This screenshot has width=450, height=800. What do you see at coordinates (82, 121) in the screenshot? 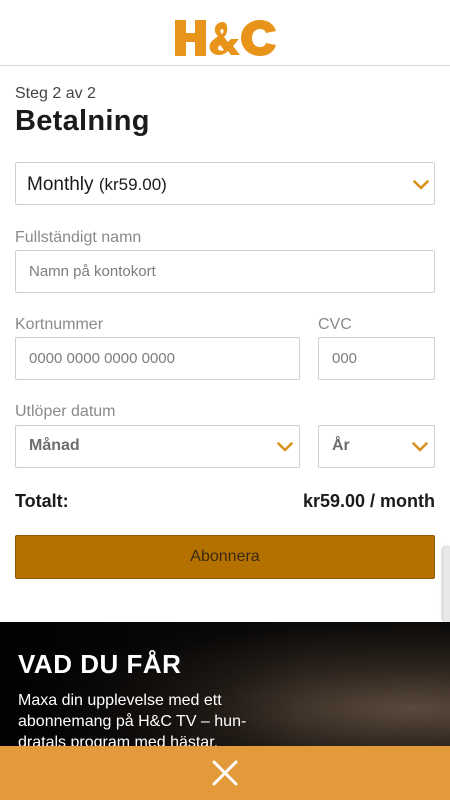
I see `page-title: Betalning` at bounding box center [82, 121].